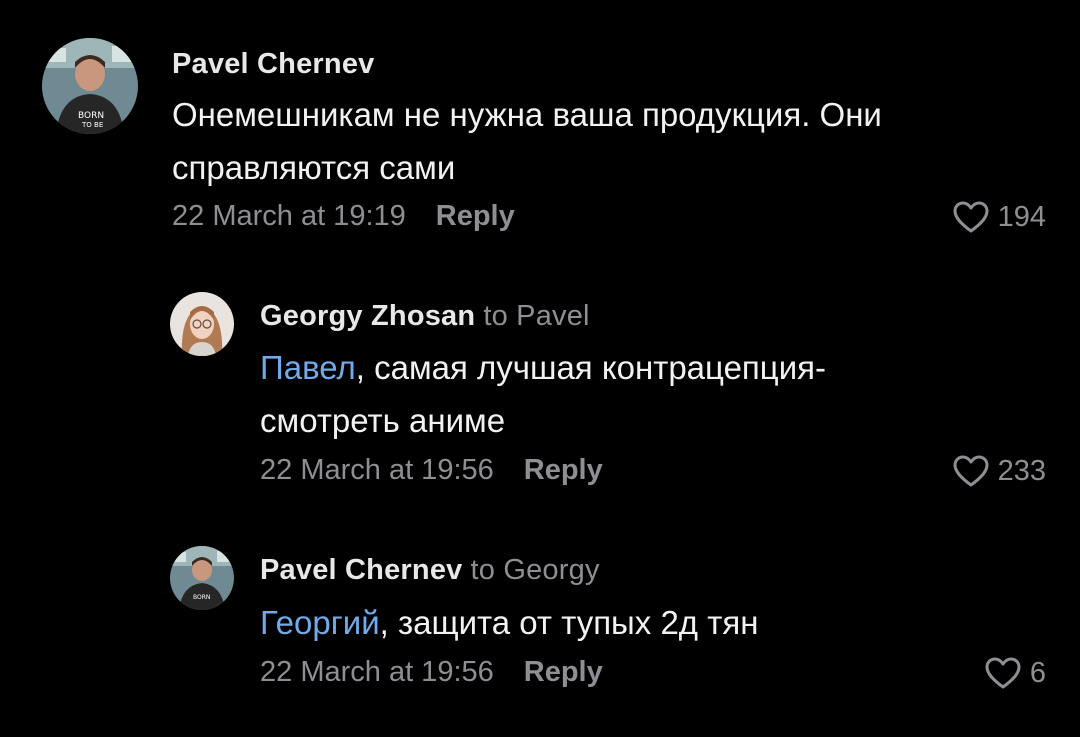 The image size is (1080, 737). Describe the element at coordinates (1037, 672) in the screenshot. I see `like-count: 6` at that location.